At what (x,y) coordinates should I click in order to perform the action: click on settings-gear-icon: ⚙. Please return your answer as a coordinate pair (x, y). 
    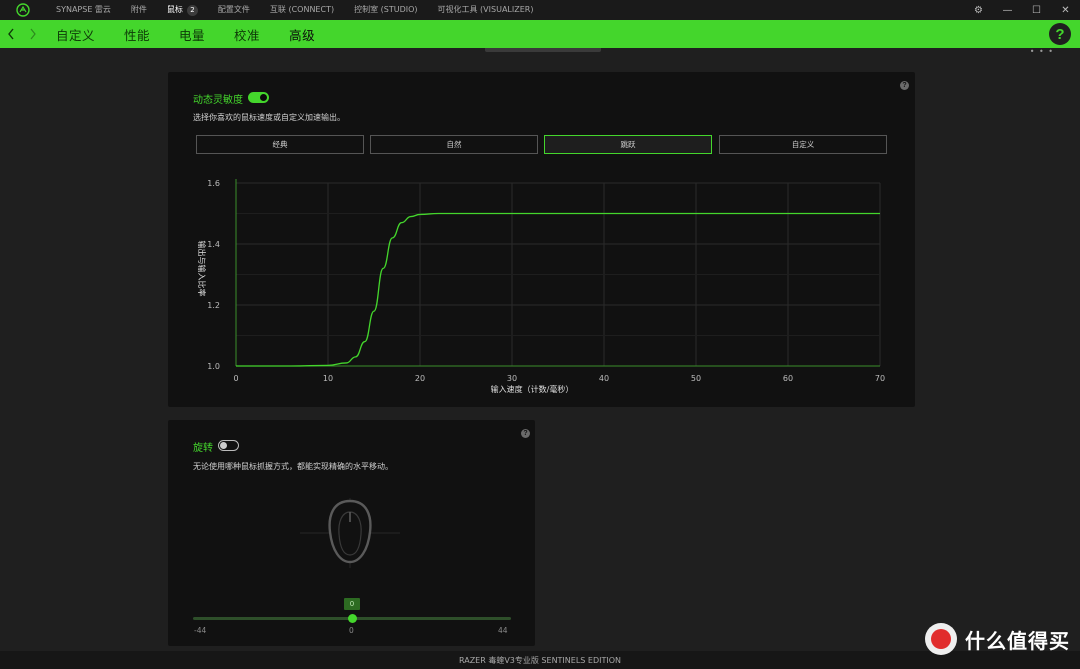
    Looking at the image, I should click on (978, 10).